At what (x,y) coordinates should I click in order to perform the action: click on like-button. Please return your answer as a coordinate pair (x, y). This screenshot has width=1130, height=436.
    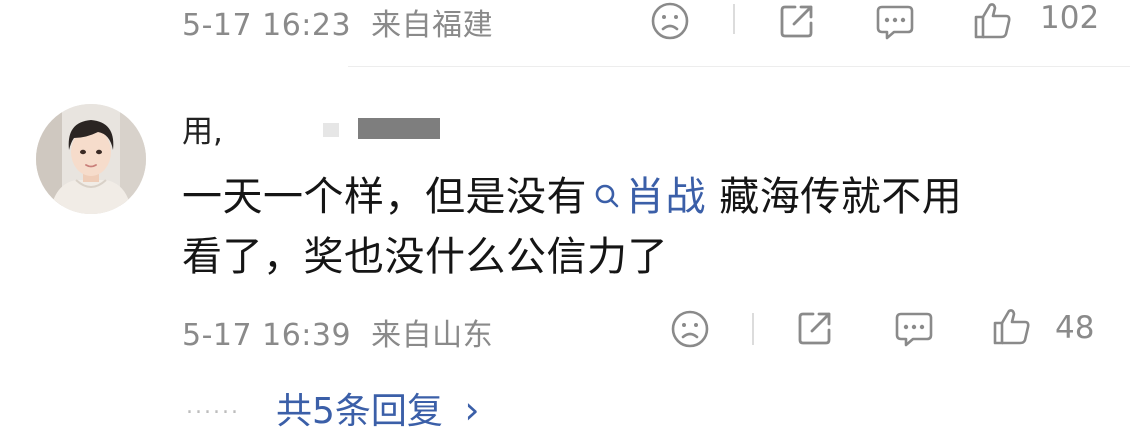
    Looking at the image, I should click on (1012, 327).